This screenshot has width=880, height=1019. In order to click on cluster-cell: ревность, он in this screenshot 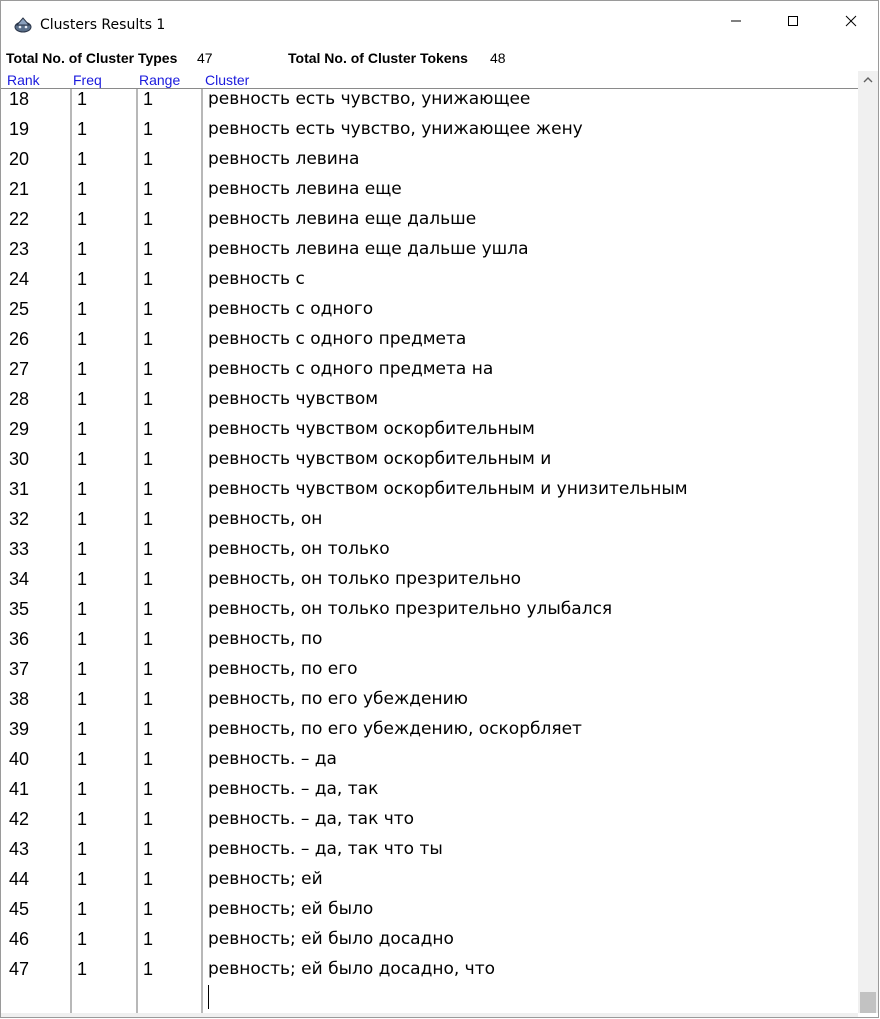, I will do `click(265, 519)`.